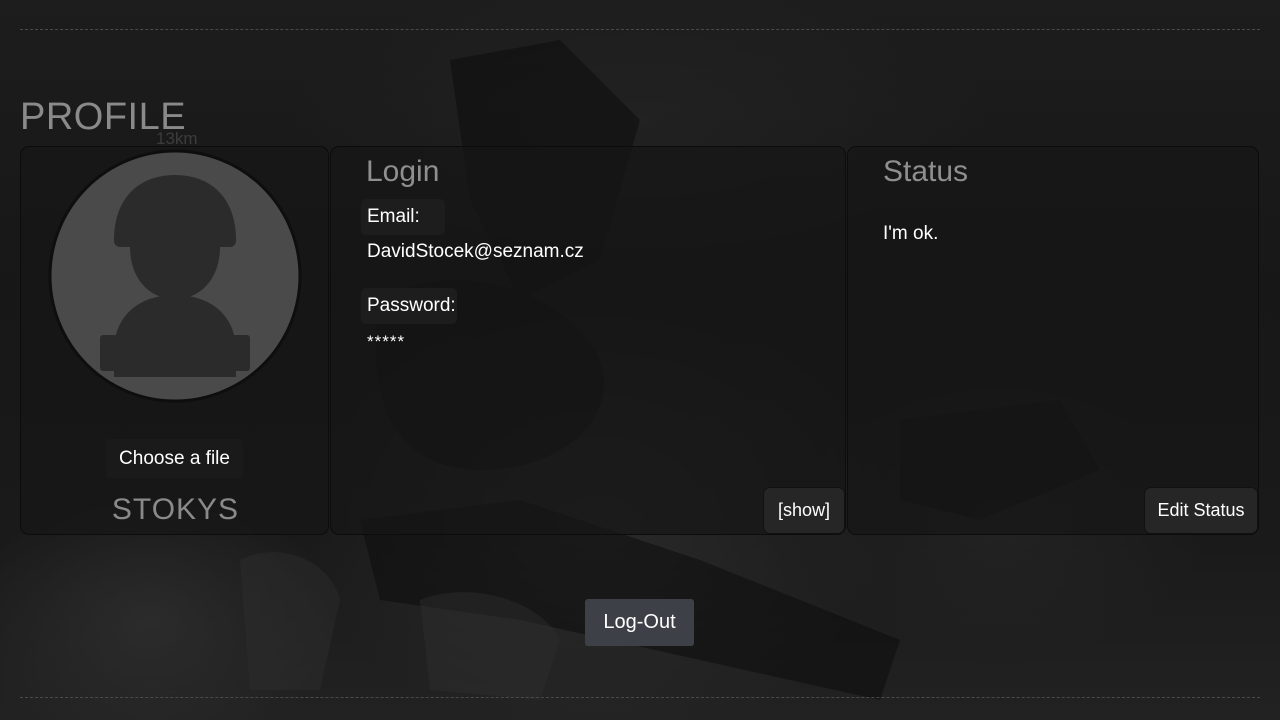 The height and width of the screenshot is (720, 1280). I want to click on soldier-avatar-icon, so click(175, 276).